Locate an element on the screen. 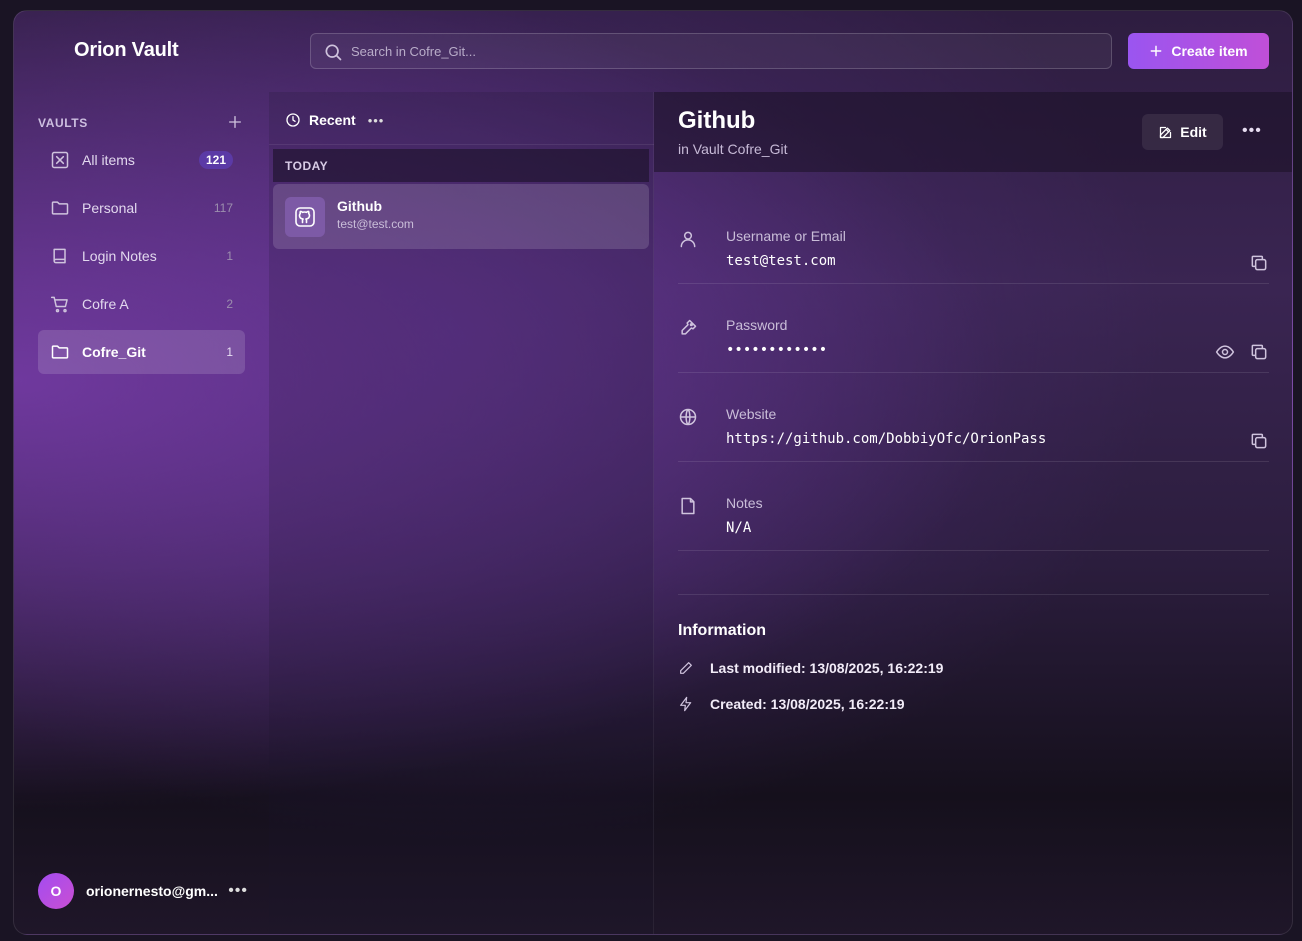  item-count-badge: 121 is located at coordinates (215, 160).